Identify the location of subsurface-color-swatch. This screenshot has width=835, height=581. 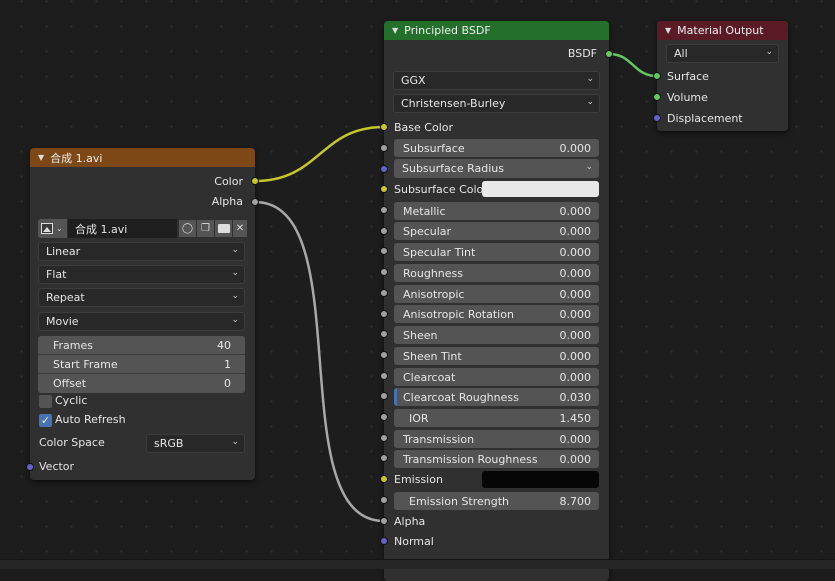
(540, 189).